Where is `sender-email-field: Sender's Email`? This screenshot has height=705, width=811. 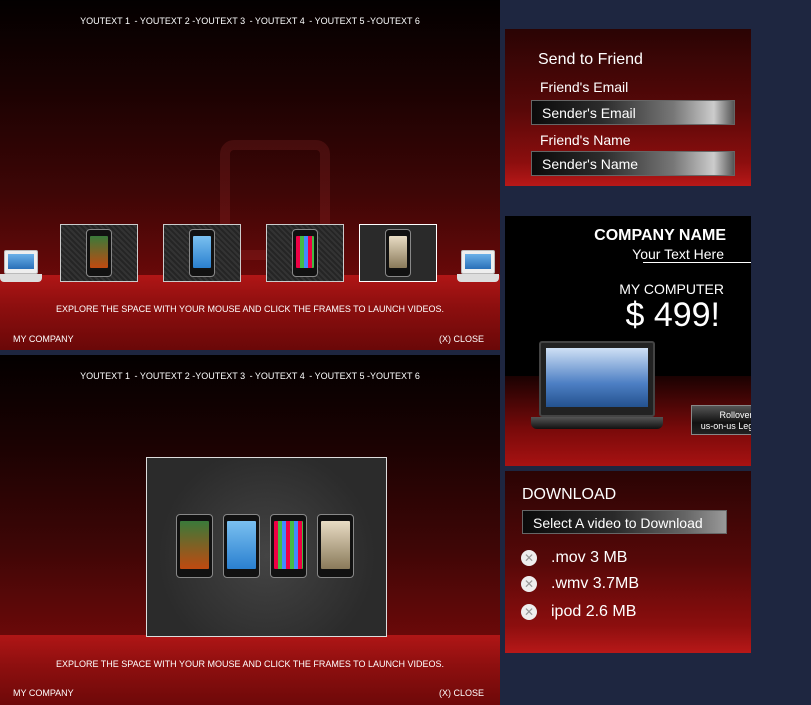
sender-email-field: Sender's Email is located at coordinates (633, 112).